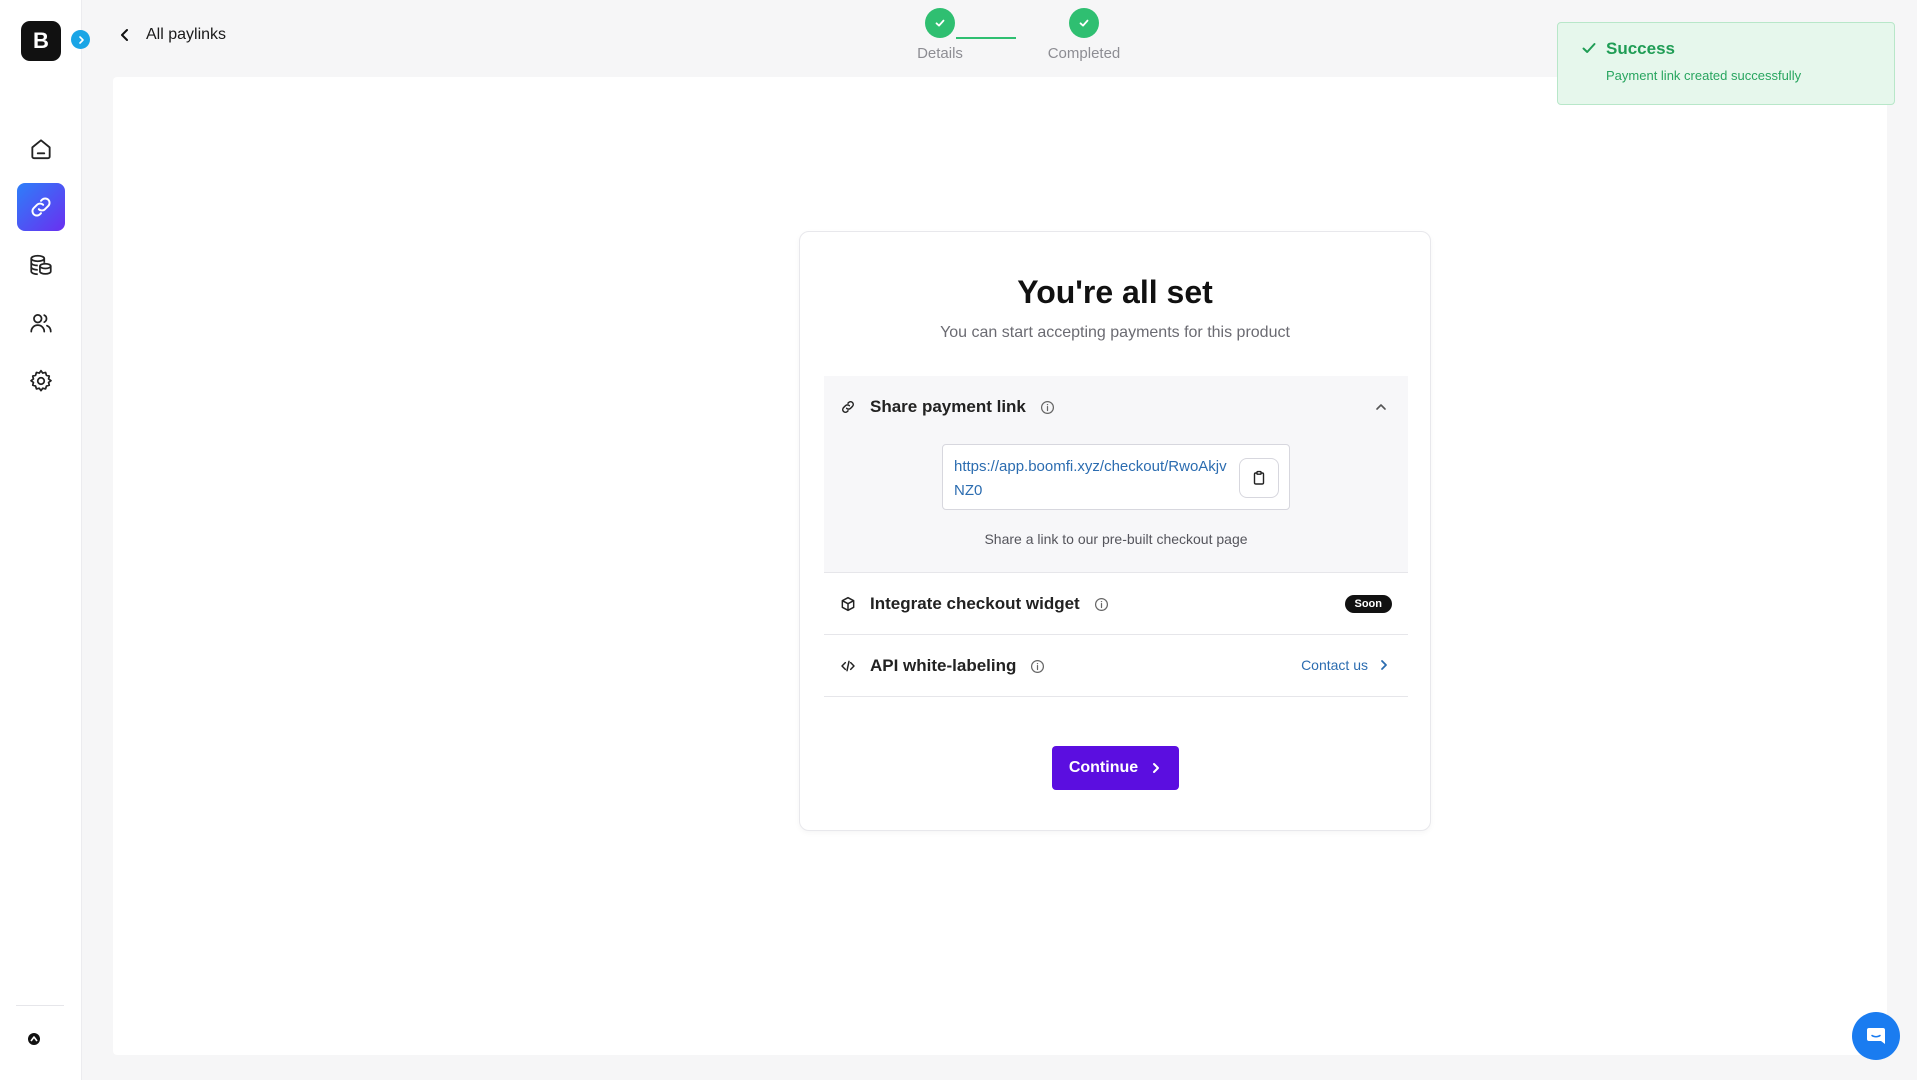 The width and height of the screenshot is (1917, 1080). What do you see at coordinates (1115, 292) in the screenshot?
I see `card-title: You're all set` at bounding box center [1115, 292].